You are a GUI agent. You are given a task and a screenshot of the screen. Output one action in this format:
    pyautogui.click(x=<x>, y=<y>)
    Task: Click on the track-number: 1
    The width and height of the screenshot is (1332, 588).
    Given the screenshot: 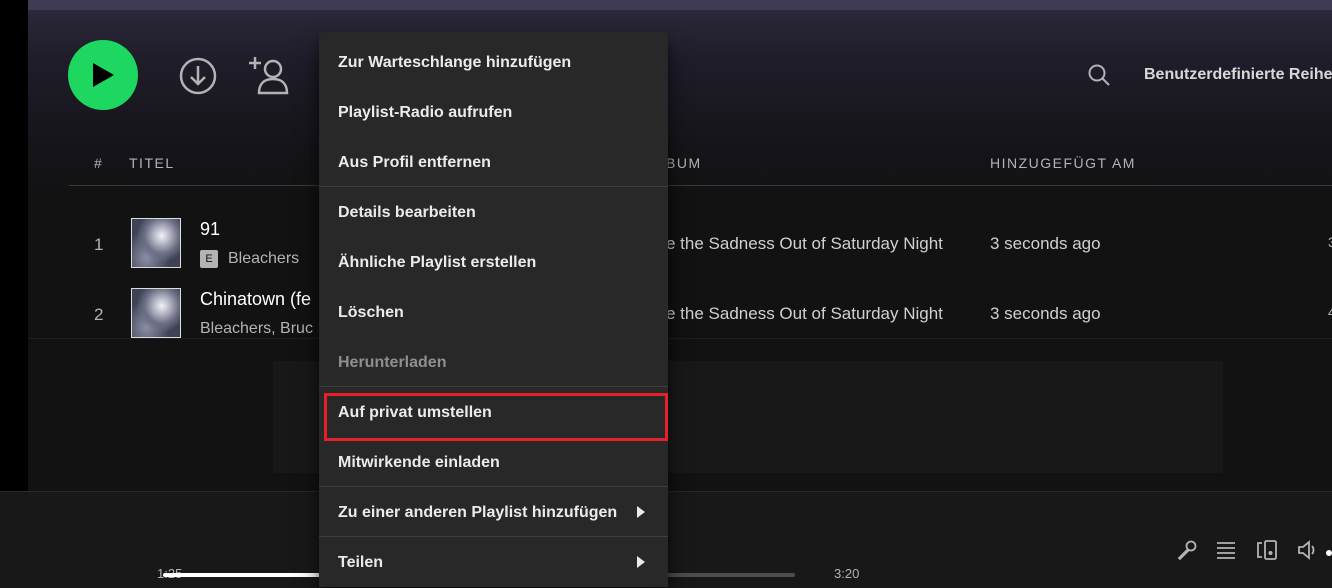 What is the action you would take?
    pyautogui.click(x=99, y=244)
    